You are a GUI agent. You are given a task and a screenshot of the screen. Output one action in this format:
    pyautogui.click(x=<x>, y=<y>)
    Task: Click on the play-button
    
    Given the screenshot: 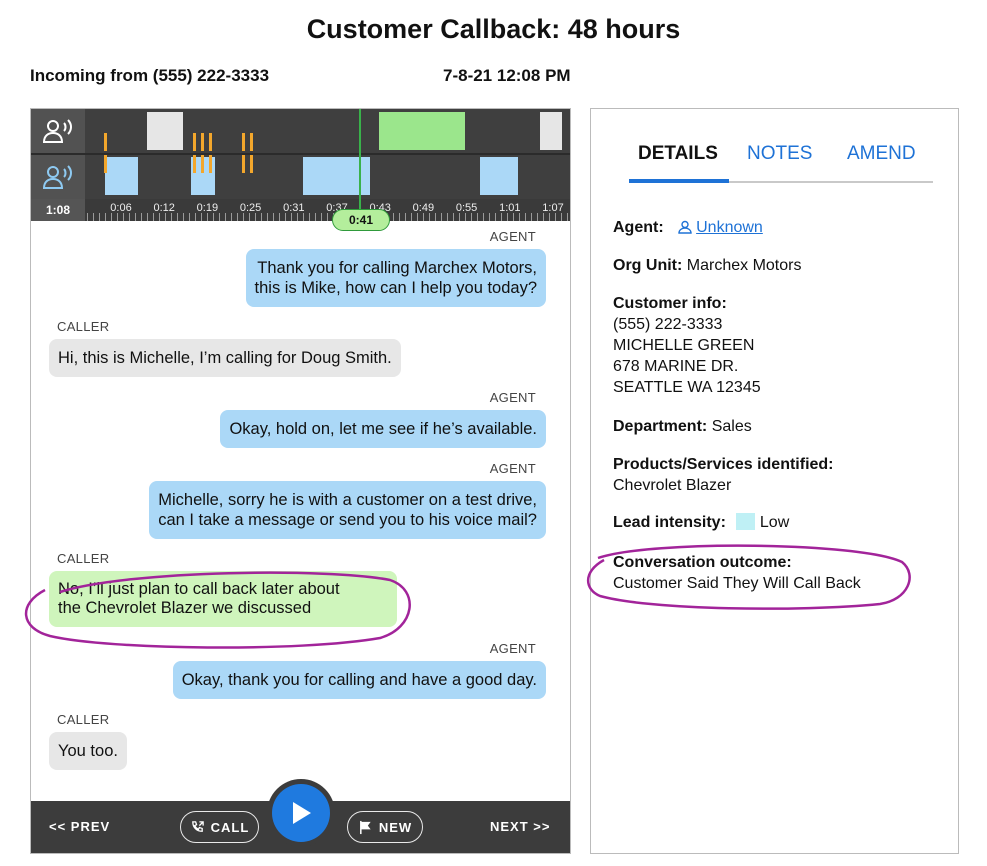 What is the action you would take?
    pyautogui.click(x=301, y=813)
    